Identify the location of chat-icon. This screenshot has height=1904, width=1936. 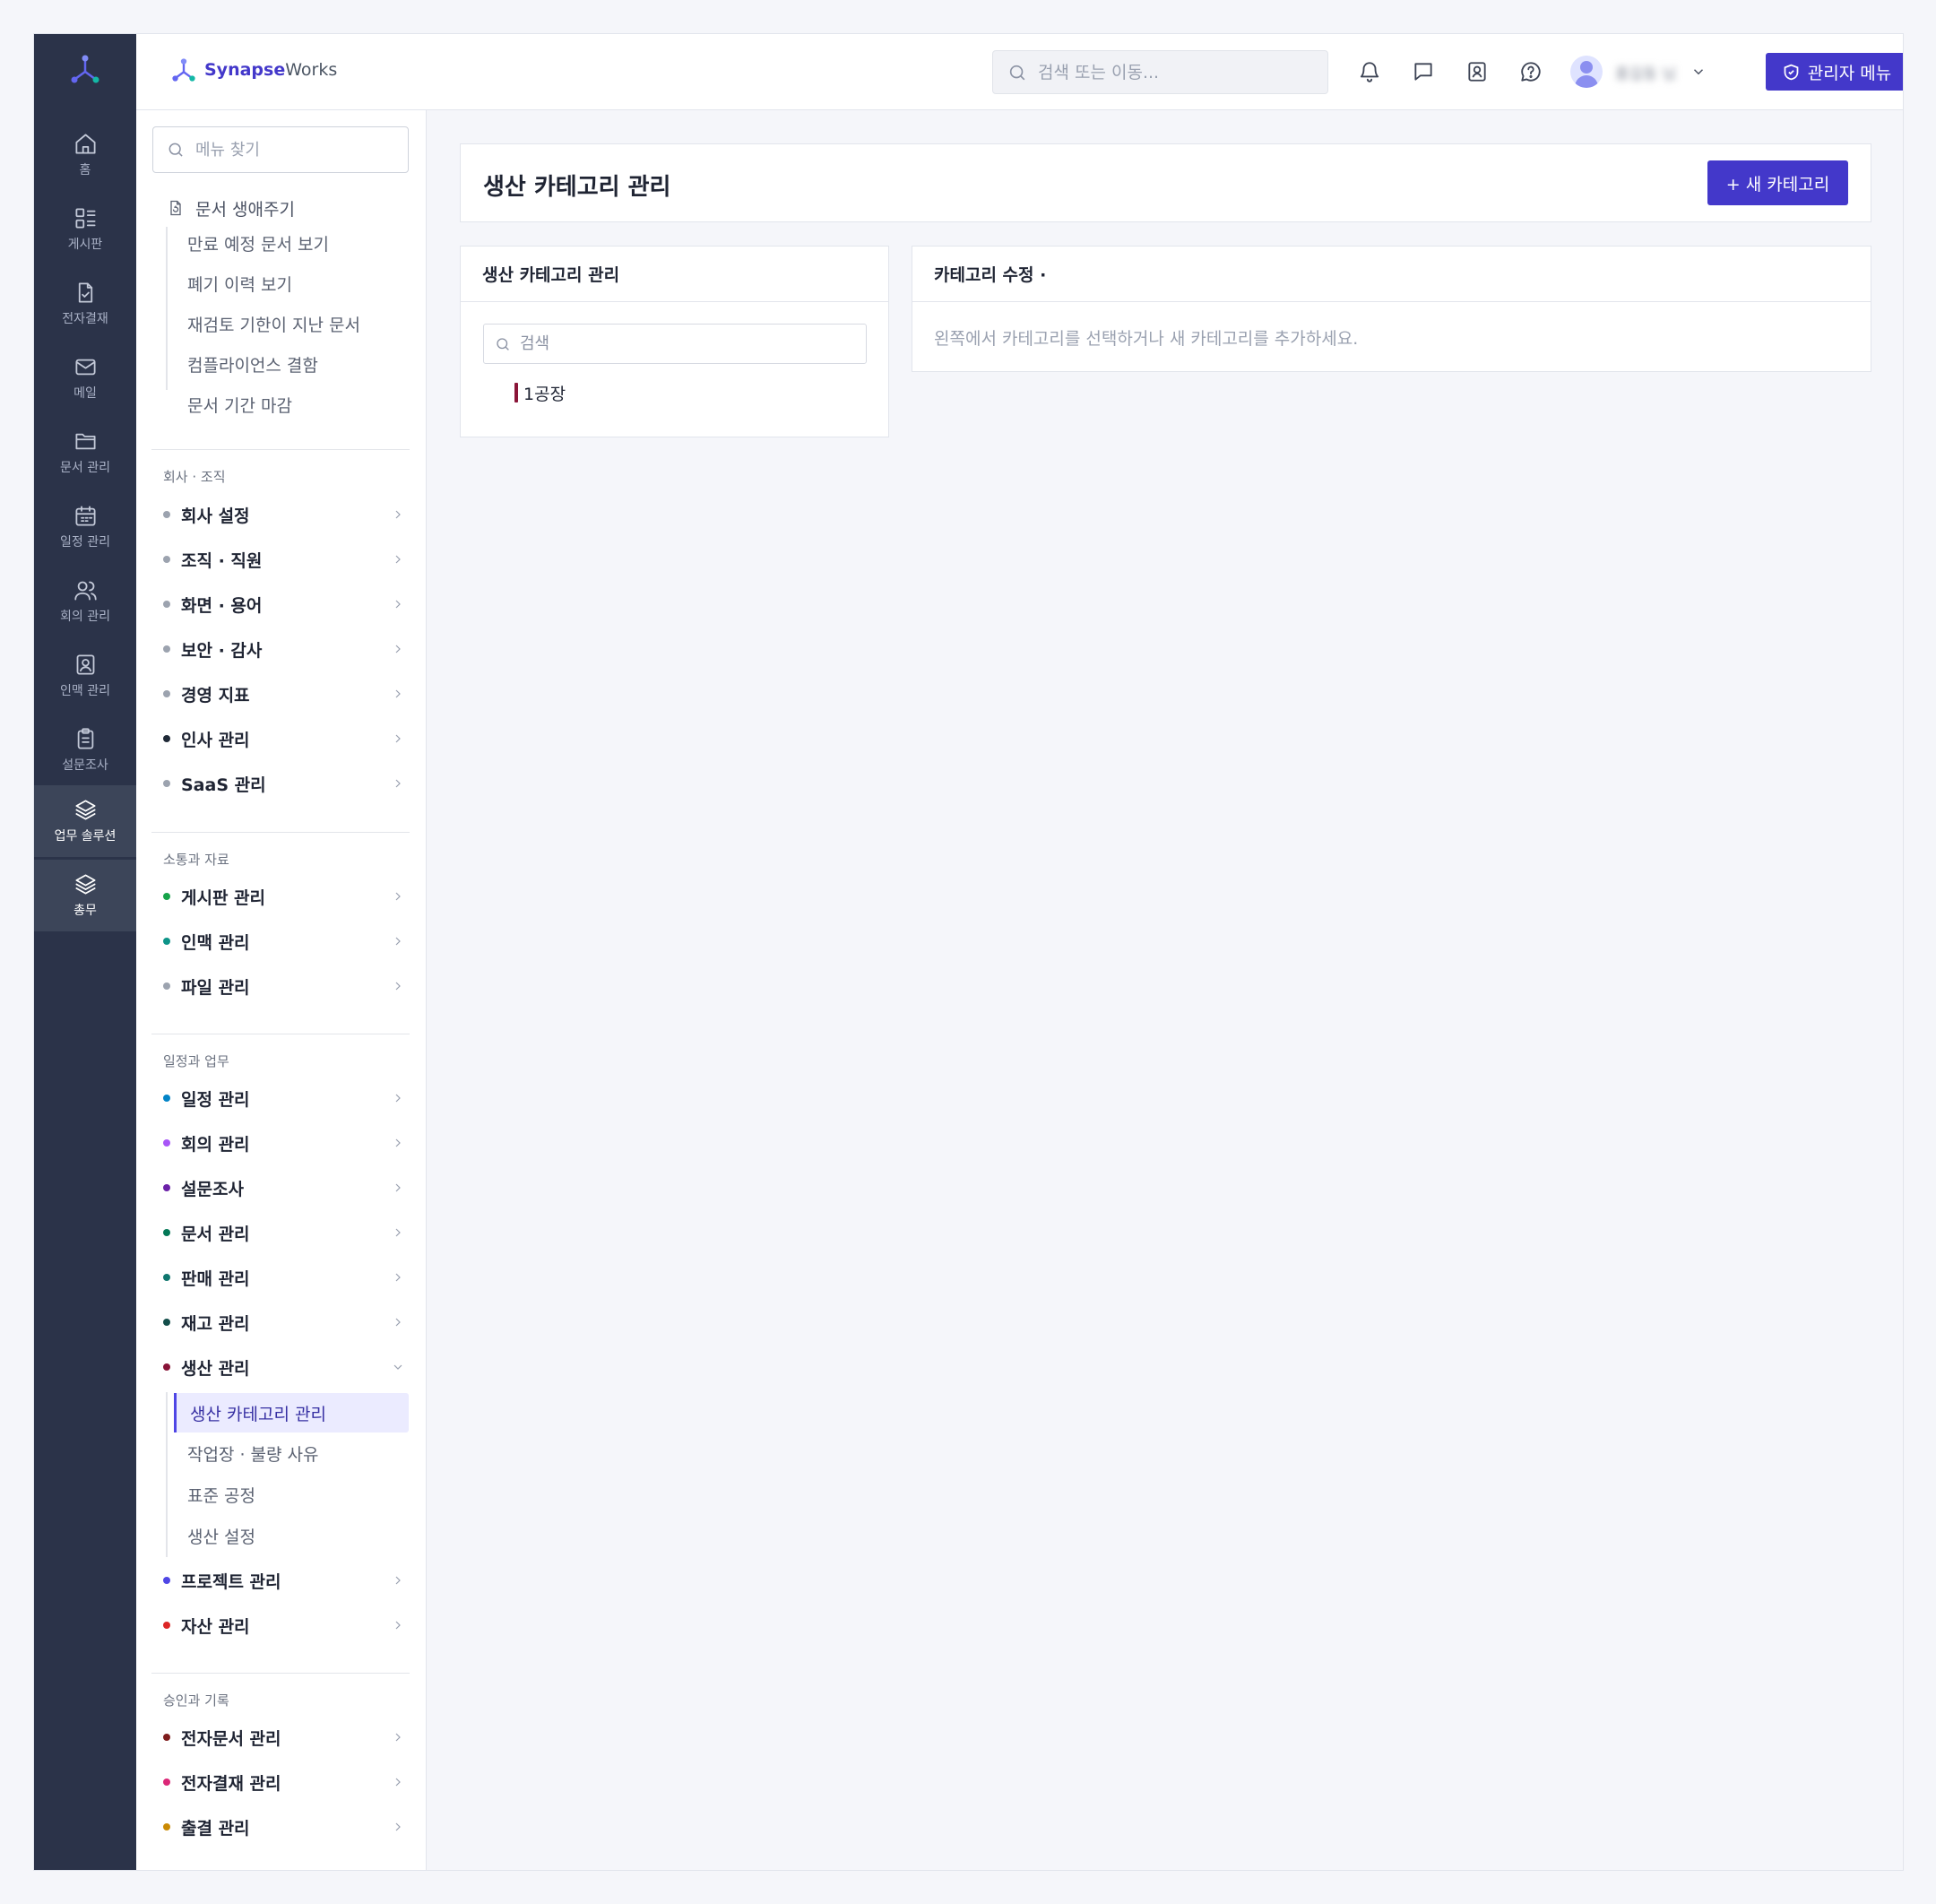
(1423, 72).